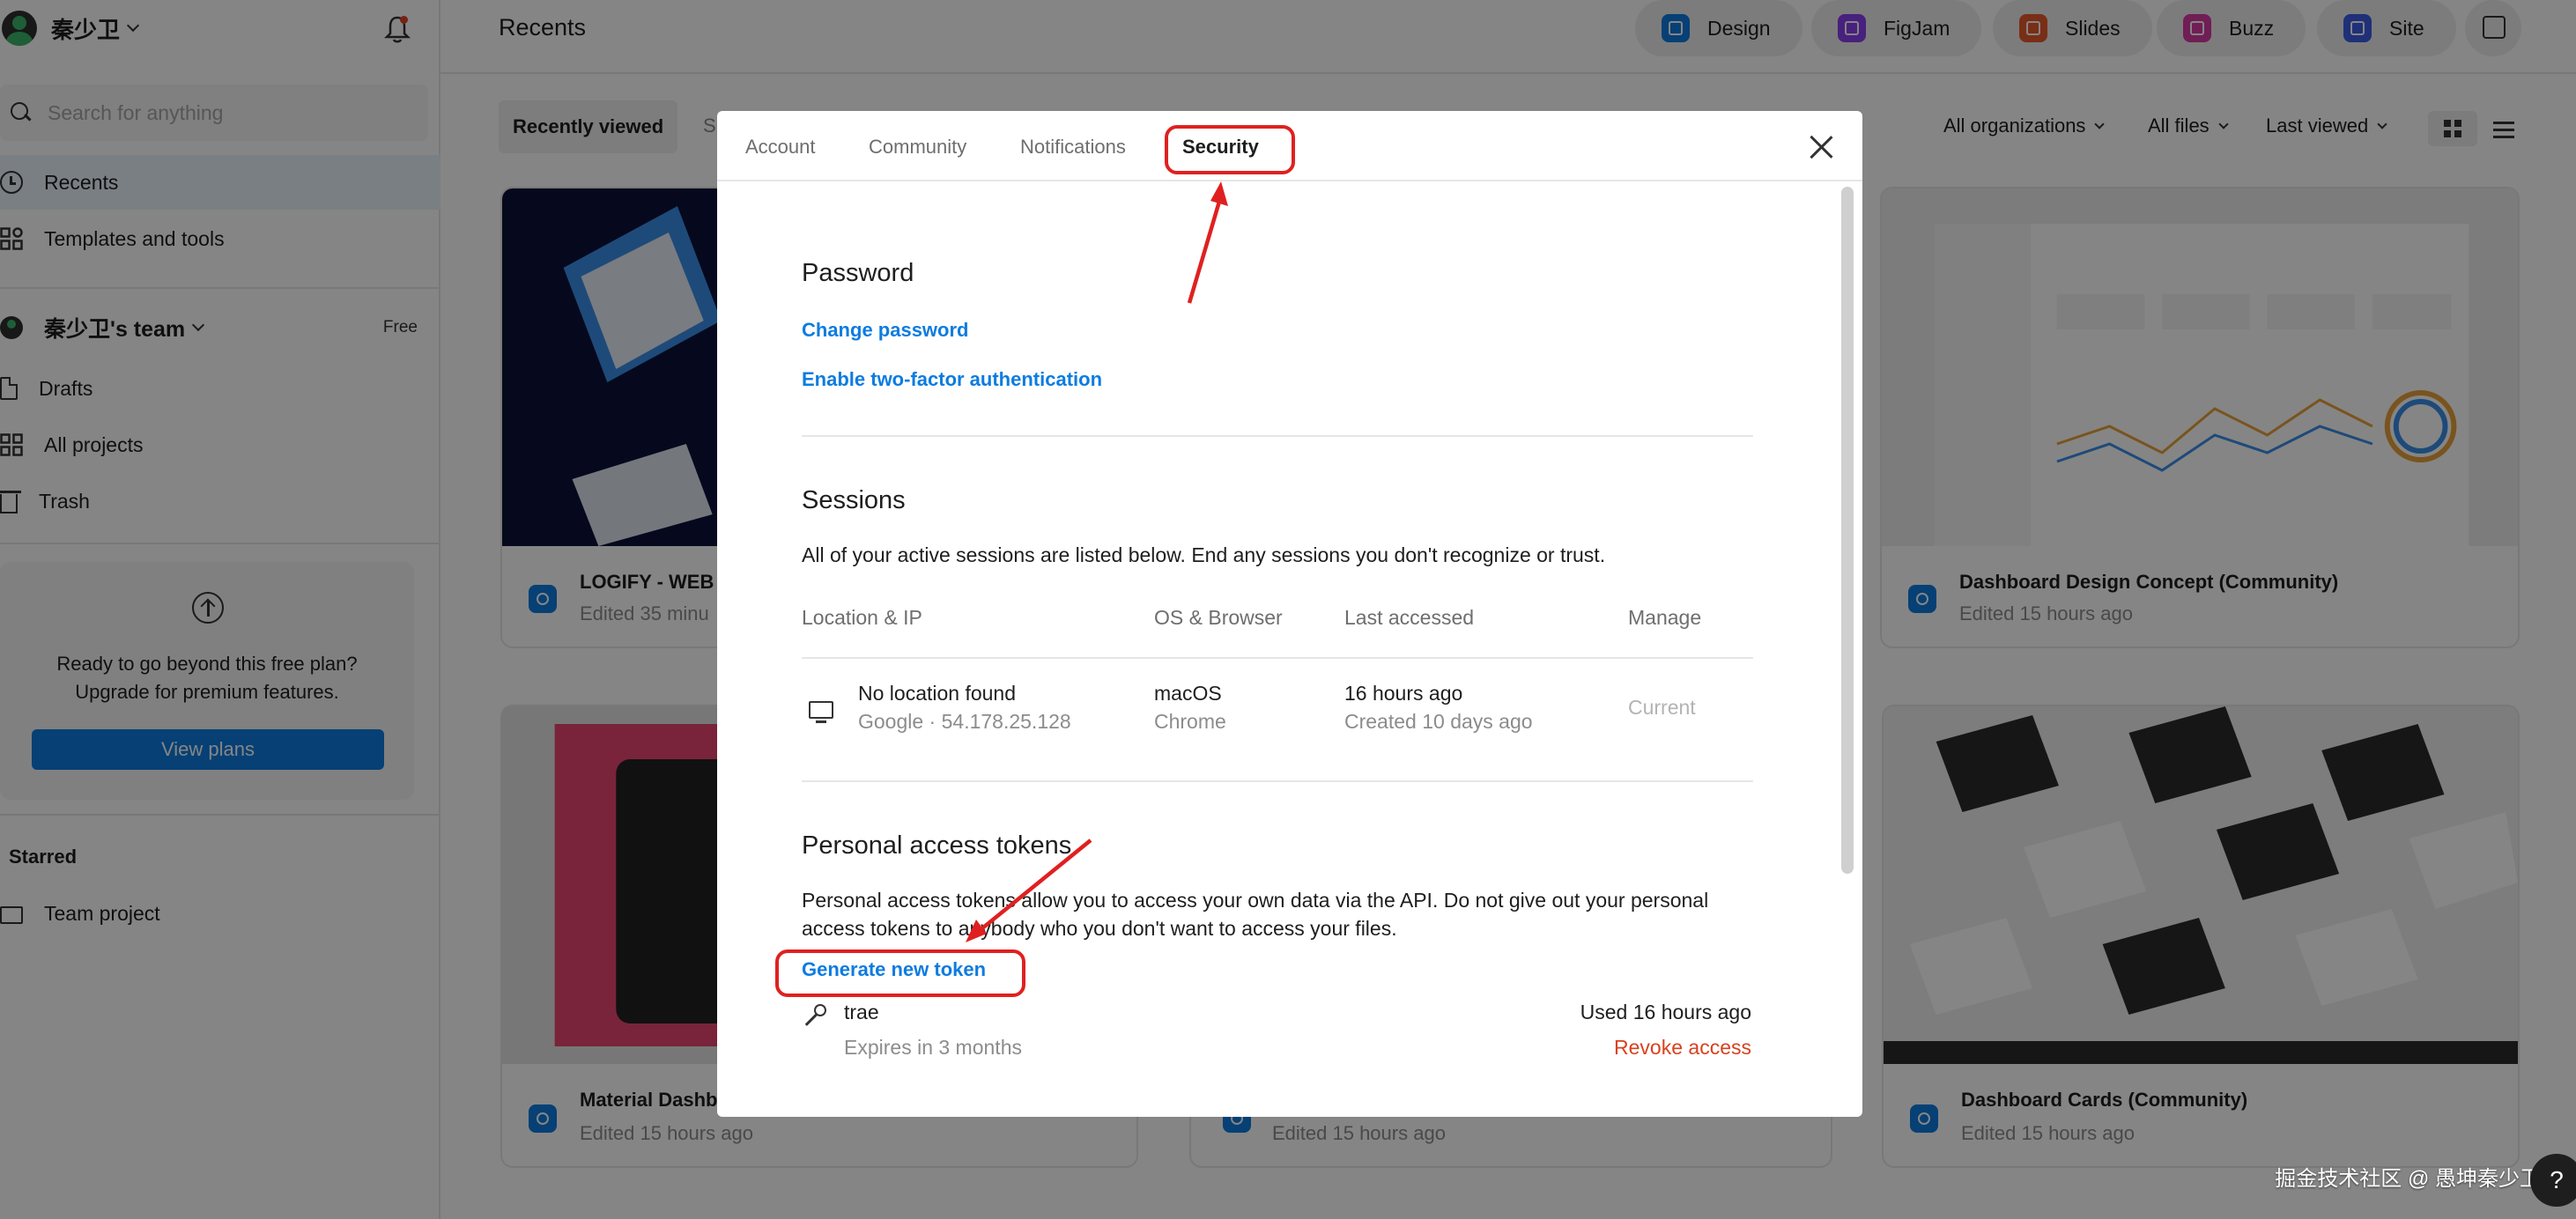  What do you see at coordinates (933, 1048) in the screenshot?
I see `token-expiry: Expires in 3 months` at bounding box center [933, 1048].